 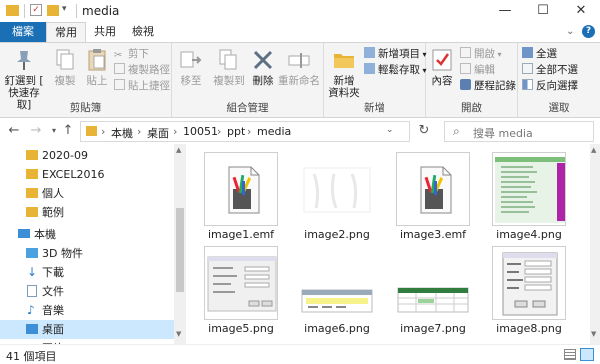 What do you see at coordinates (191, 81) in the screenshot?
I see `move-to-label: 移至` at bounding box center [191, 81].